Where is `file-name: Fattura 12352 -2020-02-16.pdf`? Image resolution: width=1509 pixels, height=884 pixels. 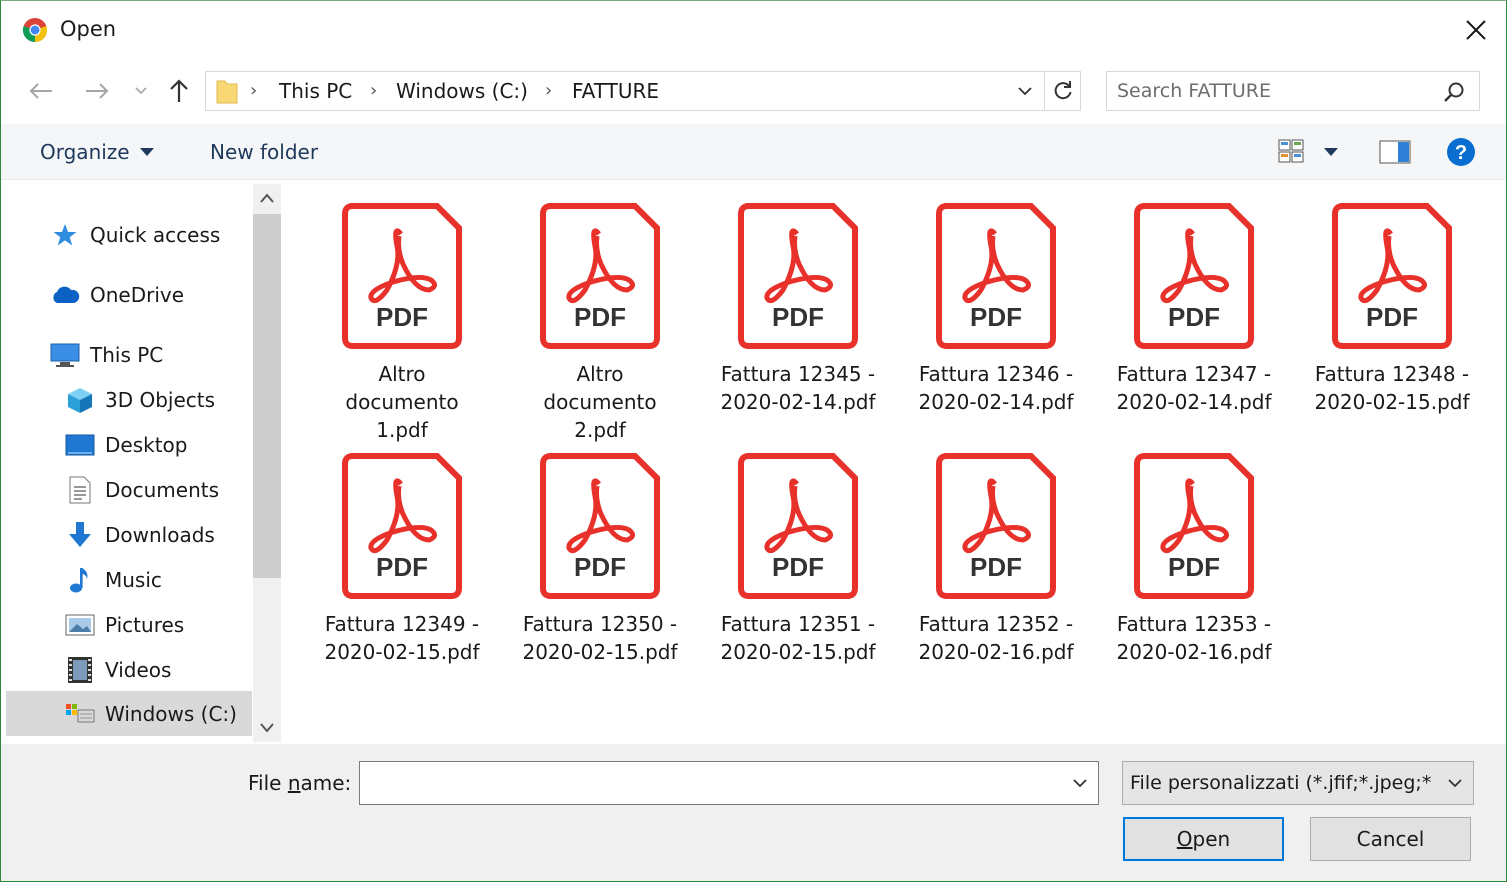
file-name: Fattura 12352 -2020-02-16.pdf is located at coordinates (996, 638).